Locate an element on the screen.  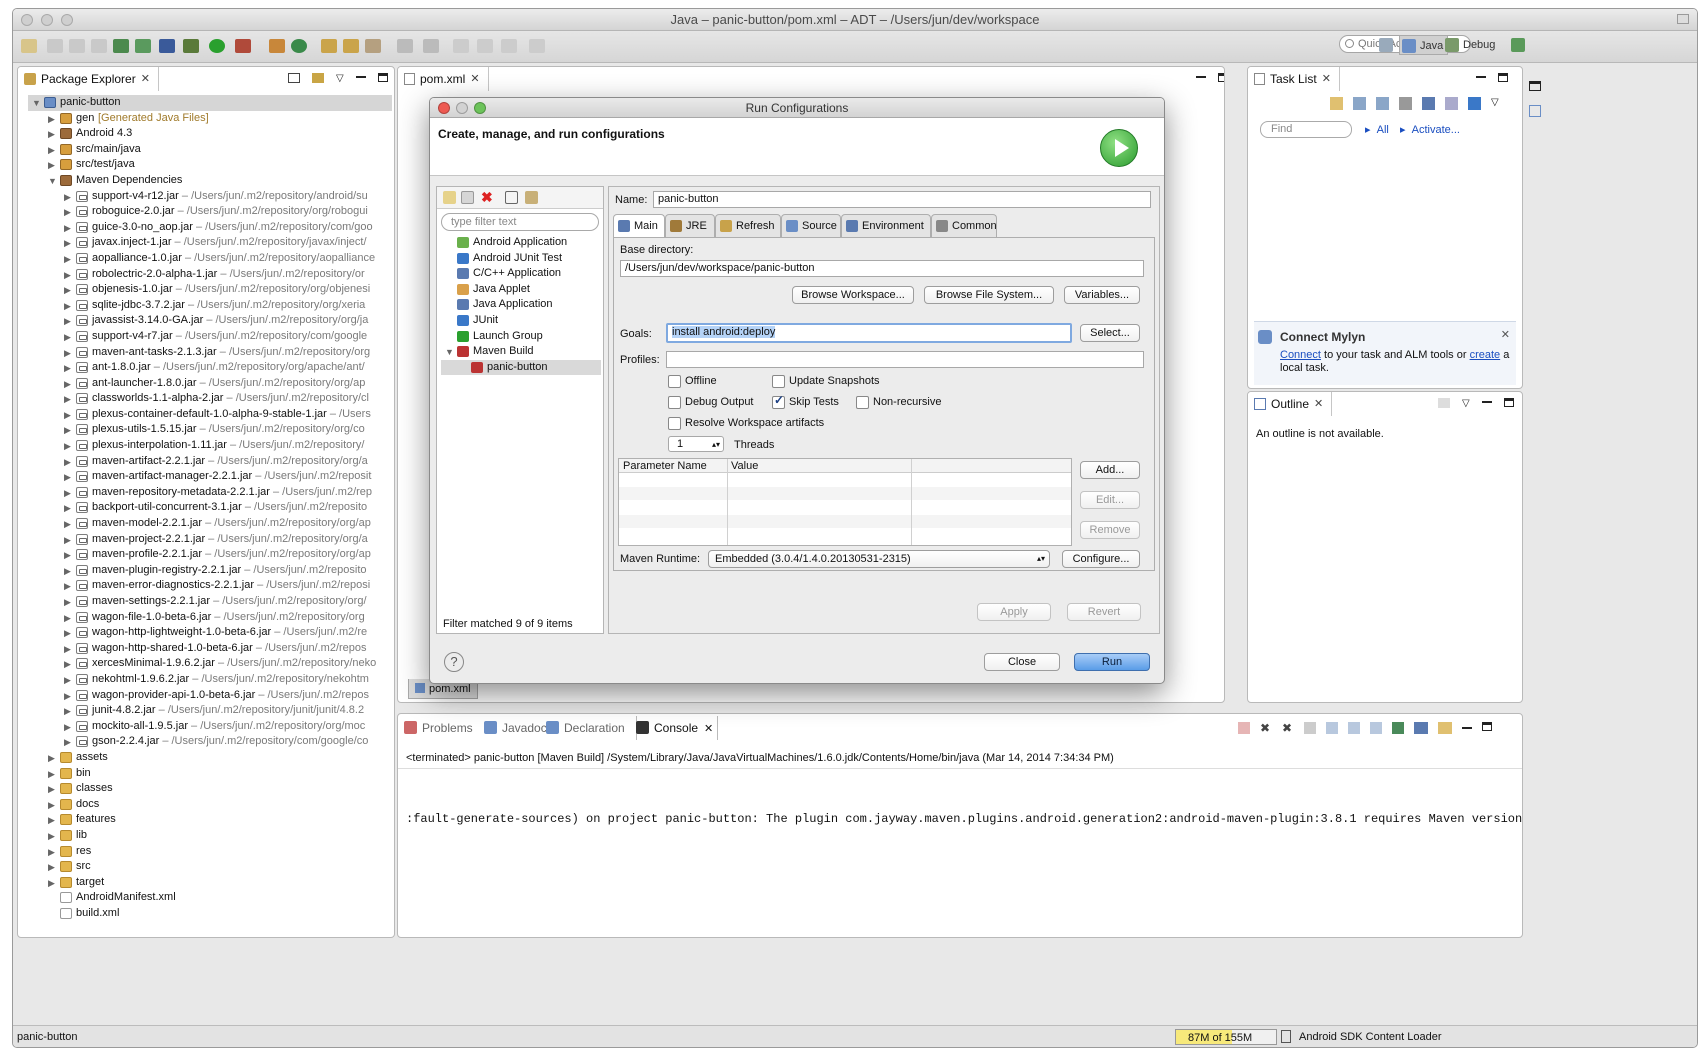
config-item-panic-button: panic-button is located at coordinates (521, 367).